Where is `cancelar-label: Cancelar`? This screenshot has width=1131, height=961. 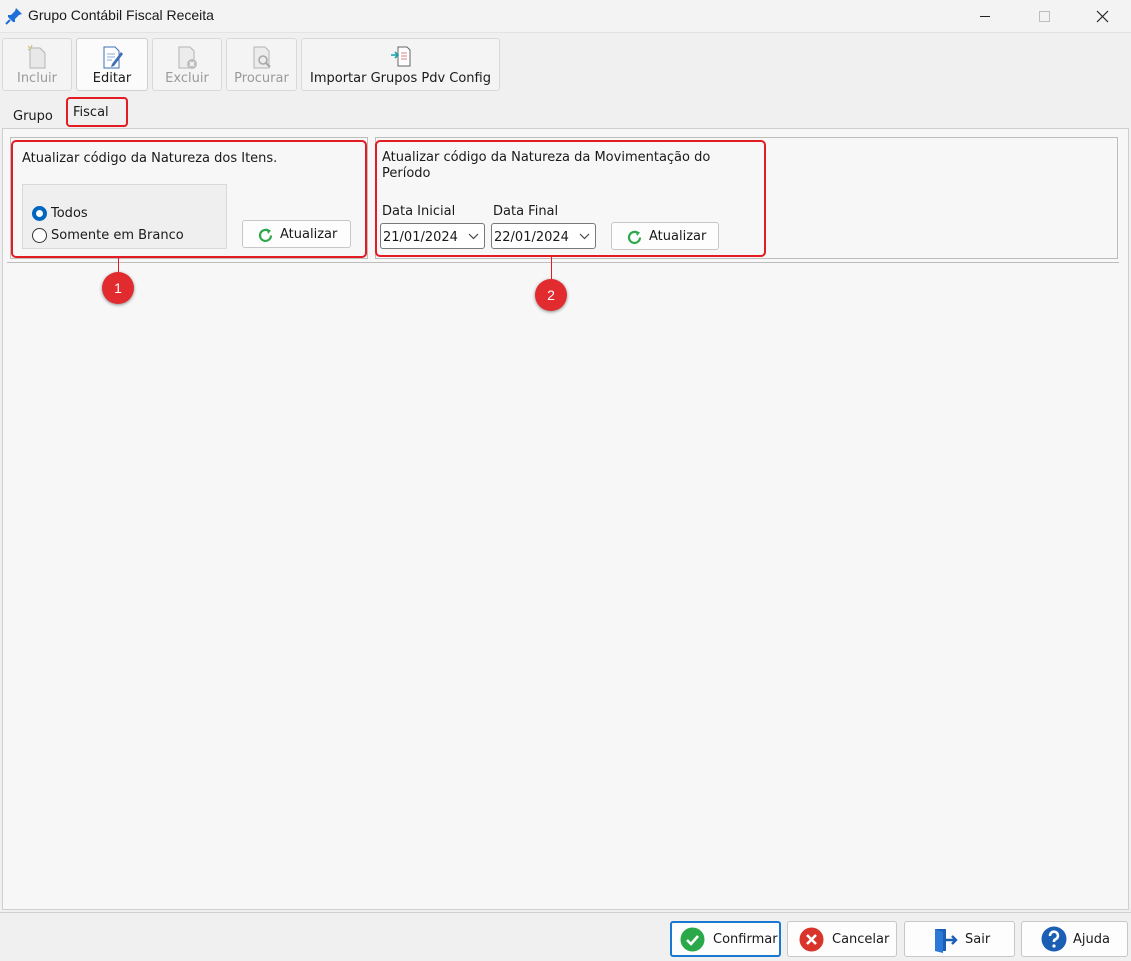
cancelar-label: Cancelar is located at coordinates (861, 939).